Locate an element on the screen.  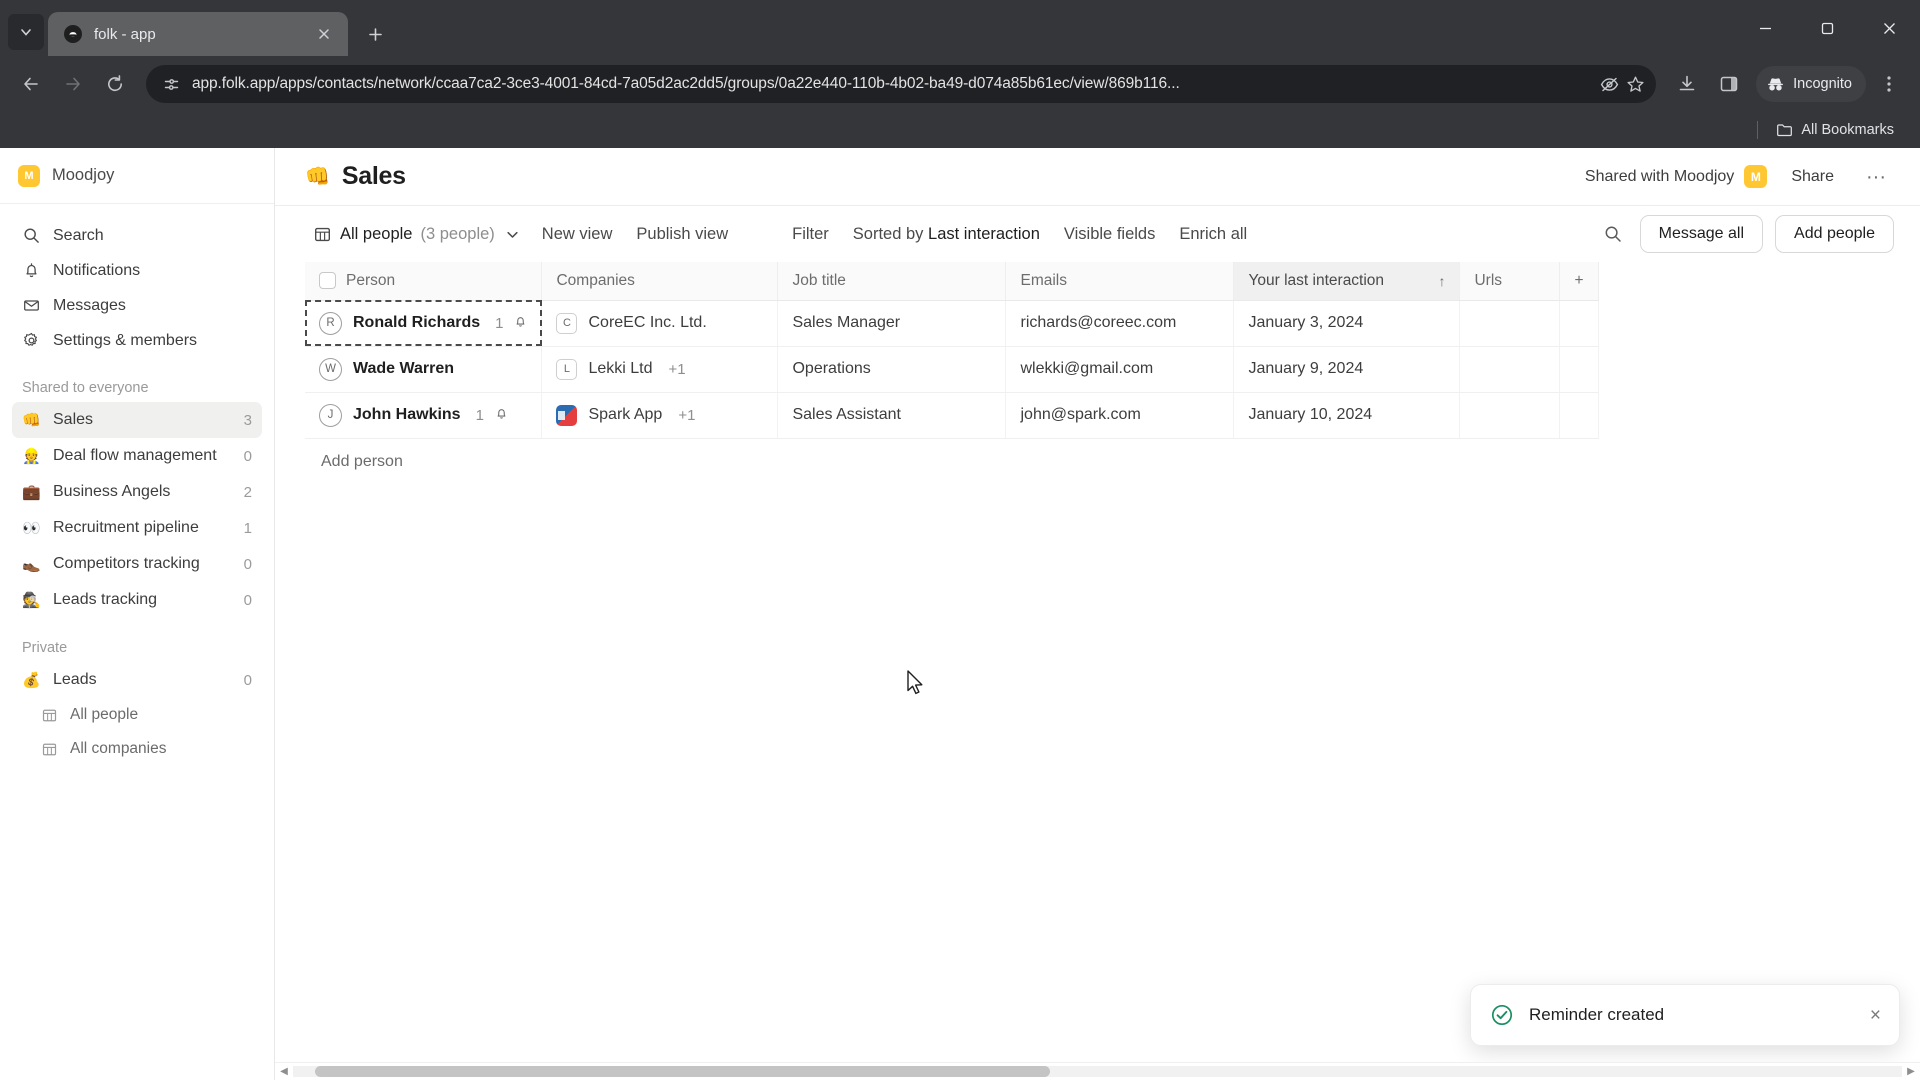
company-name: CoreEC Inc. Ltd. is located at coordinates (647, 322).